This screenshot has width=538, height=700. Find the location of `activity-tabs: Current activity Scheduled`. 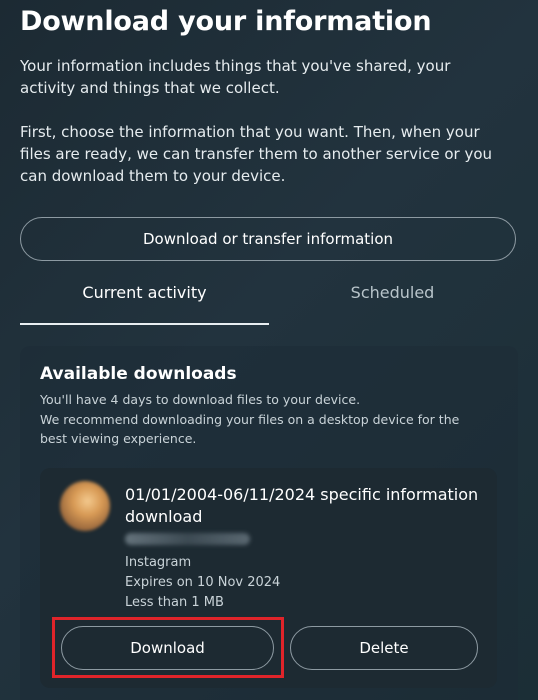

activity-tabs: Current activity Scheduled is located at coordinates (268, 304).